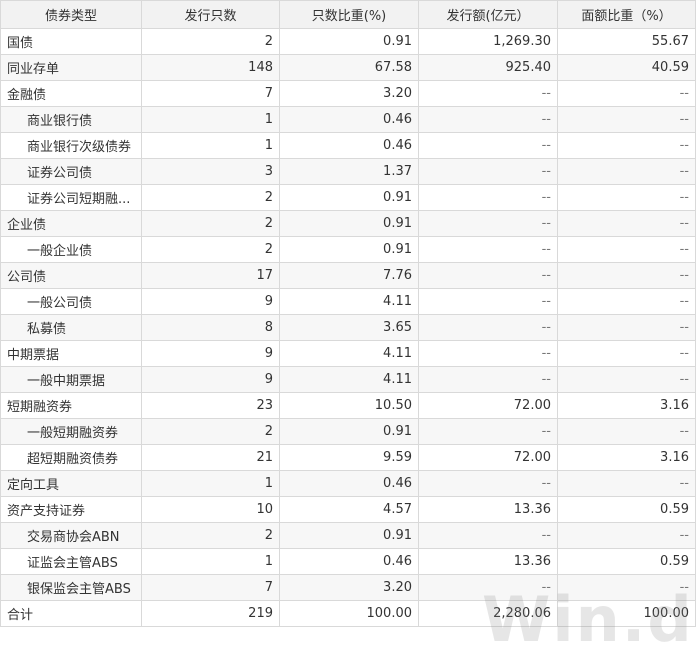 This screenshot has height=651, width=696. What do you see at coordinates (210, 171) in the screenshot?
I see `cell-issue-count: 3` at bounding box center [210, 171].